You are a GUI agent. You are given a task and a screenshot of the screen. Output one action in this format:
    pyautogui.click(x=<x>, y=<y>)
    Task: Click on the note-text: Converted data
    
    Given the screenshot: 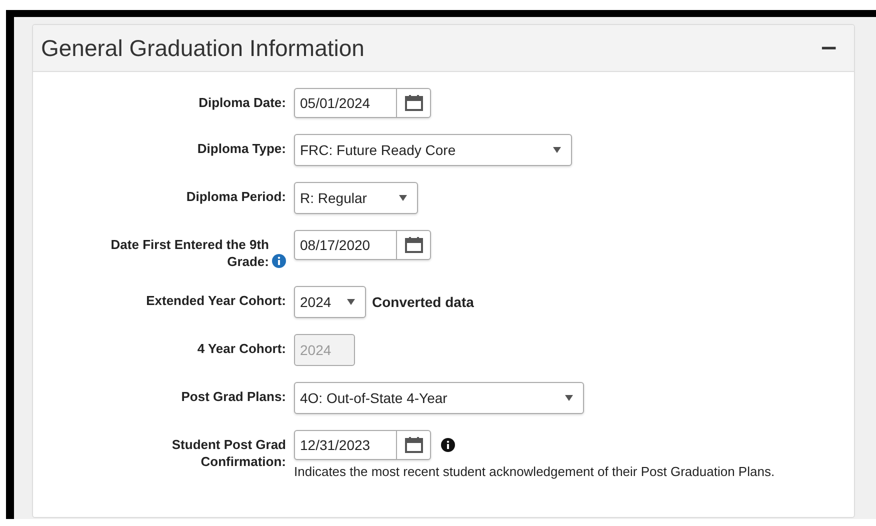 What is the action you would take?
    pyautogui.click(x=423, y=302)
    